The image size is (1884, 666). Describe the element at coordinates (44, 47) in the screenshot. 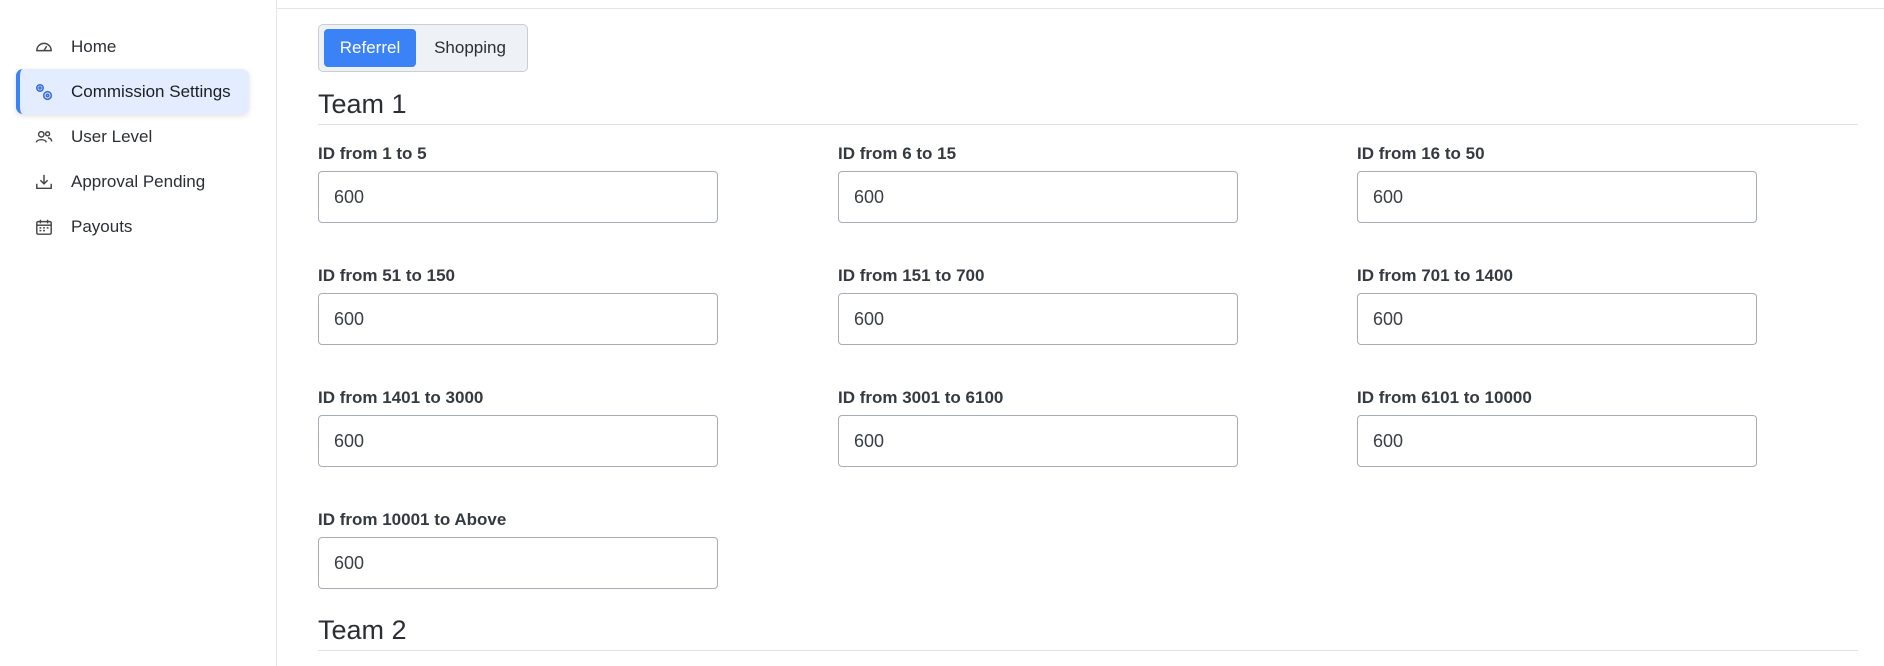

I see `dashboard-gauge-icon` at that location.